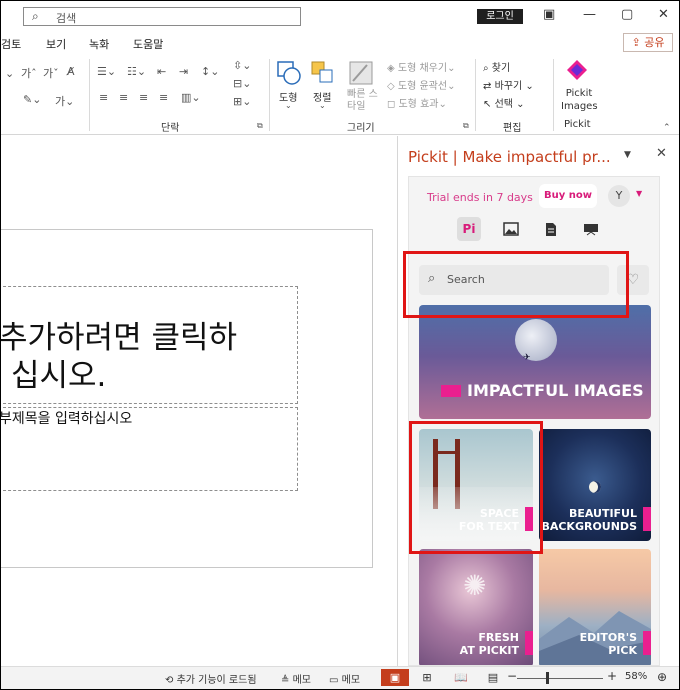  Describe the element at coordinates (148, 44) in the screenshot. I see `tab-help: 도움말` at that location.